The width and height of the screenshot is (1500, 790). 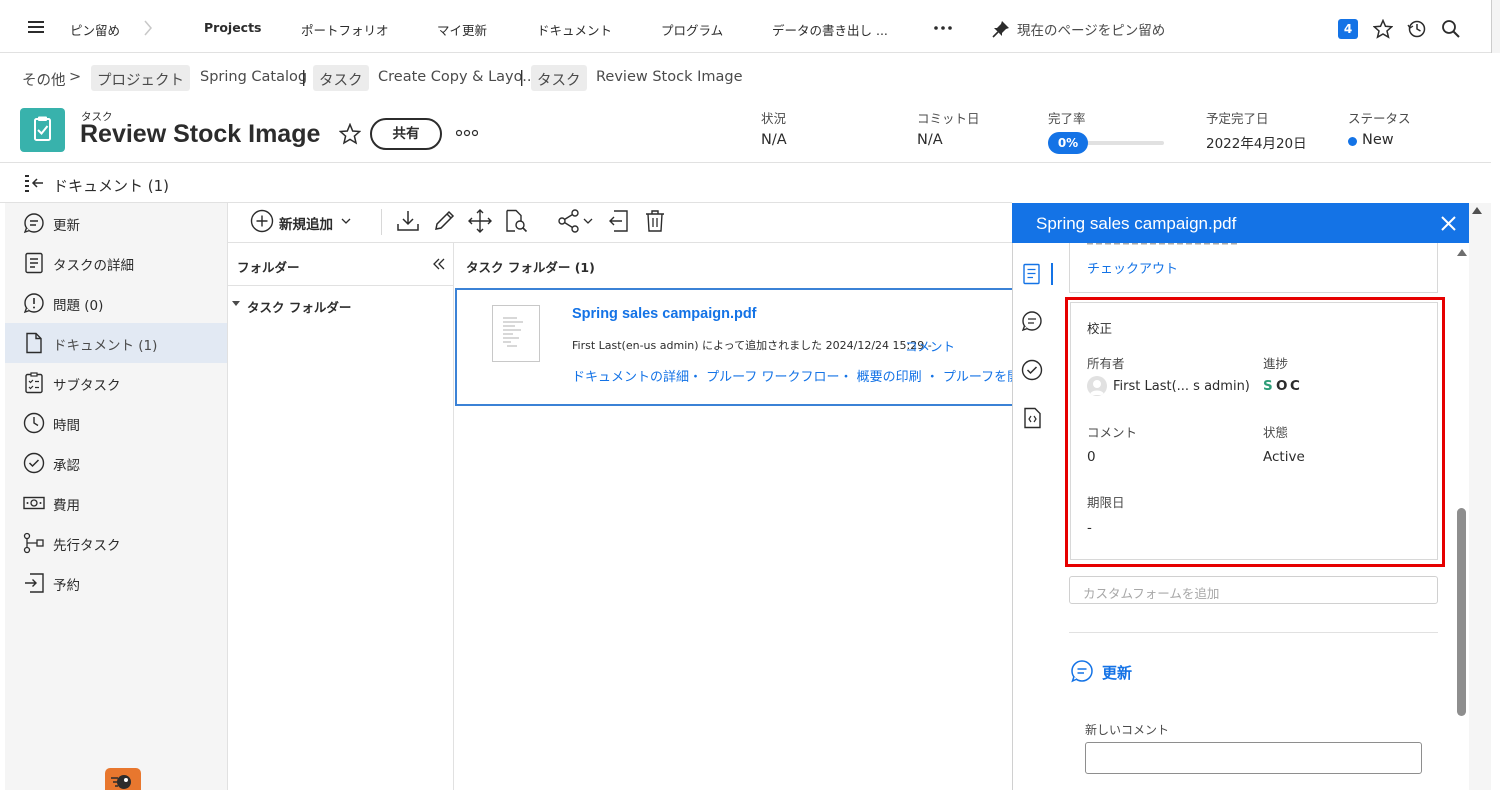 What do you see at coordinates (664, 314) in the screenshot?
I see `document-name-link: Spring sales campaign.pdf` at bounding box center [664, 314].